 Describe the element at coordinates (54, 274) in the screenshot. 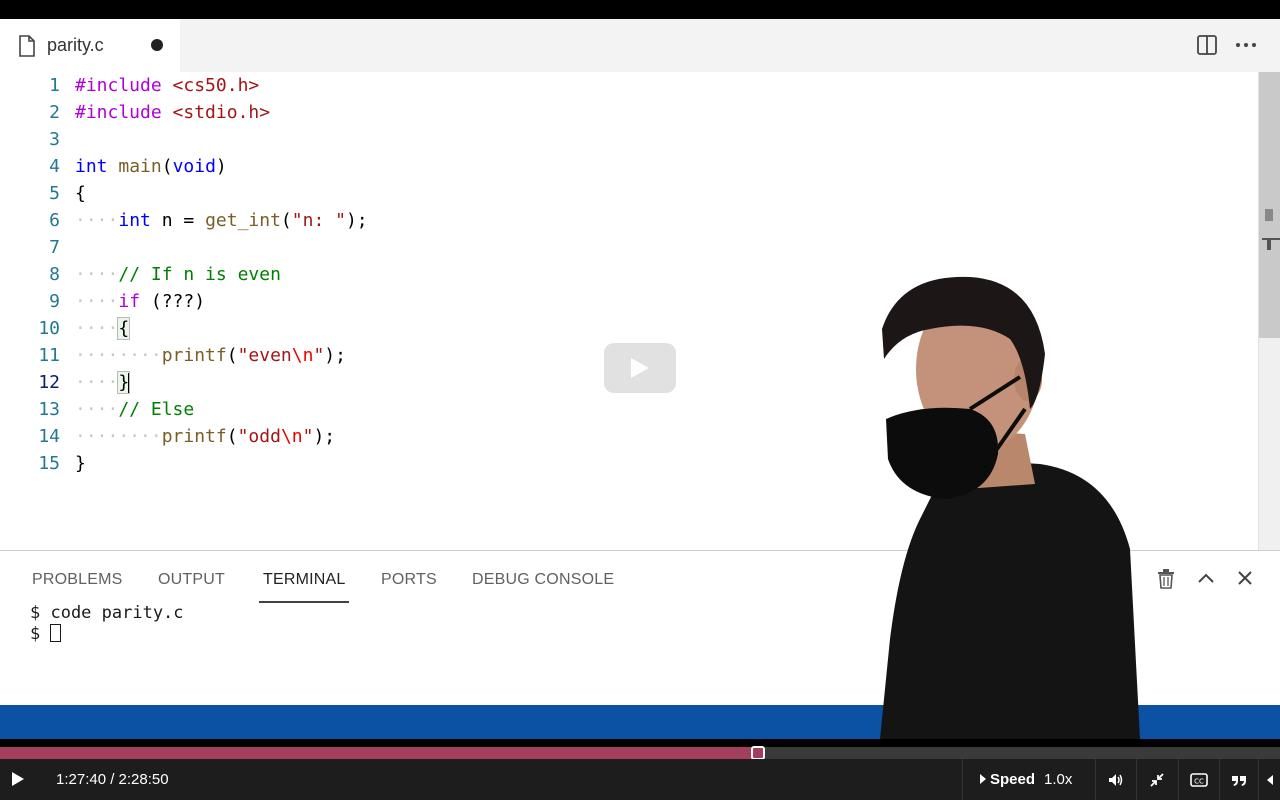

I see `line-number: 8` at that location.